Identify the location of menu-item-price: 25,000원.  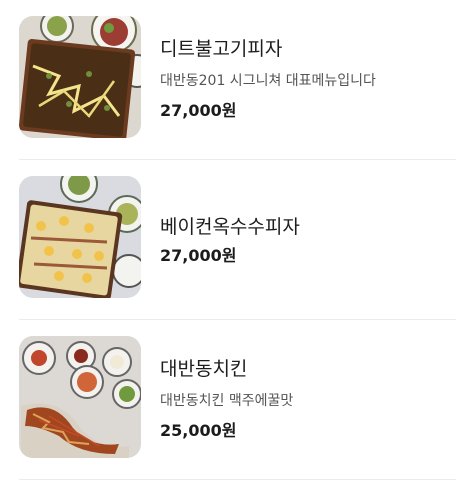
(198, 430).